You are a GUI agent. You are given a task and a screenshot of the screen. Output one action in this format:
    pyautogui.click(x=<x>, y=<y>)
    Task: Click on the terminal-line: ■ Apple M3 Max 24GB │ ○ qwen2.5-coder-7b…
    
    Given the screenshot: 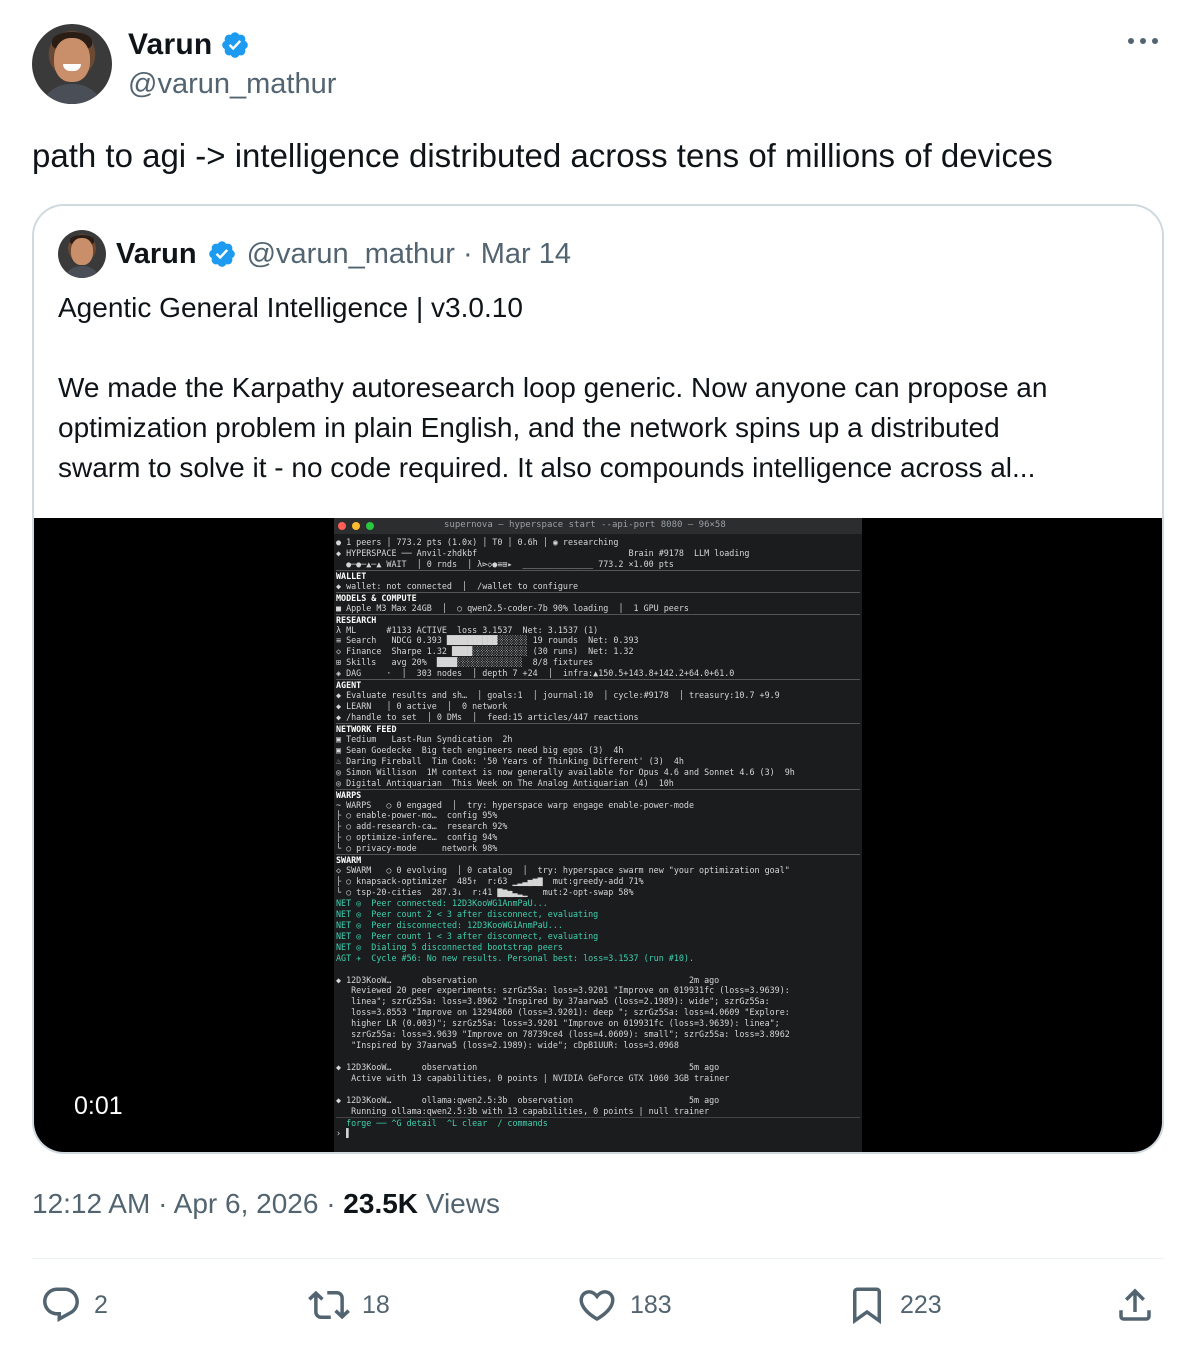 What is the action you would take?
    pyautogui.click(x=512, y=607)
    